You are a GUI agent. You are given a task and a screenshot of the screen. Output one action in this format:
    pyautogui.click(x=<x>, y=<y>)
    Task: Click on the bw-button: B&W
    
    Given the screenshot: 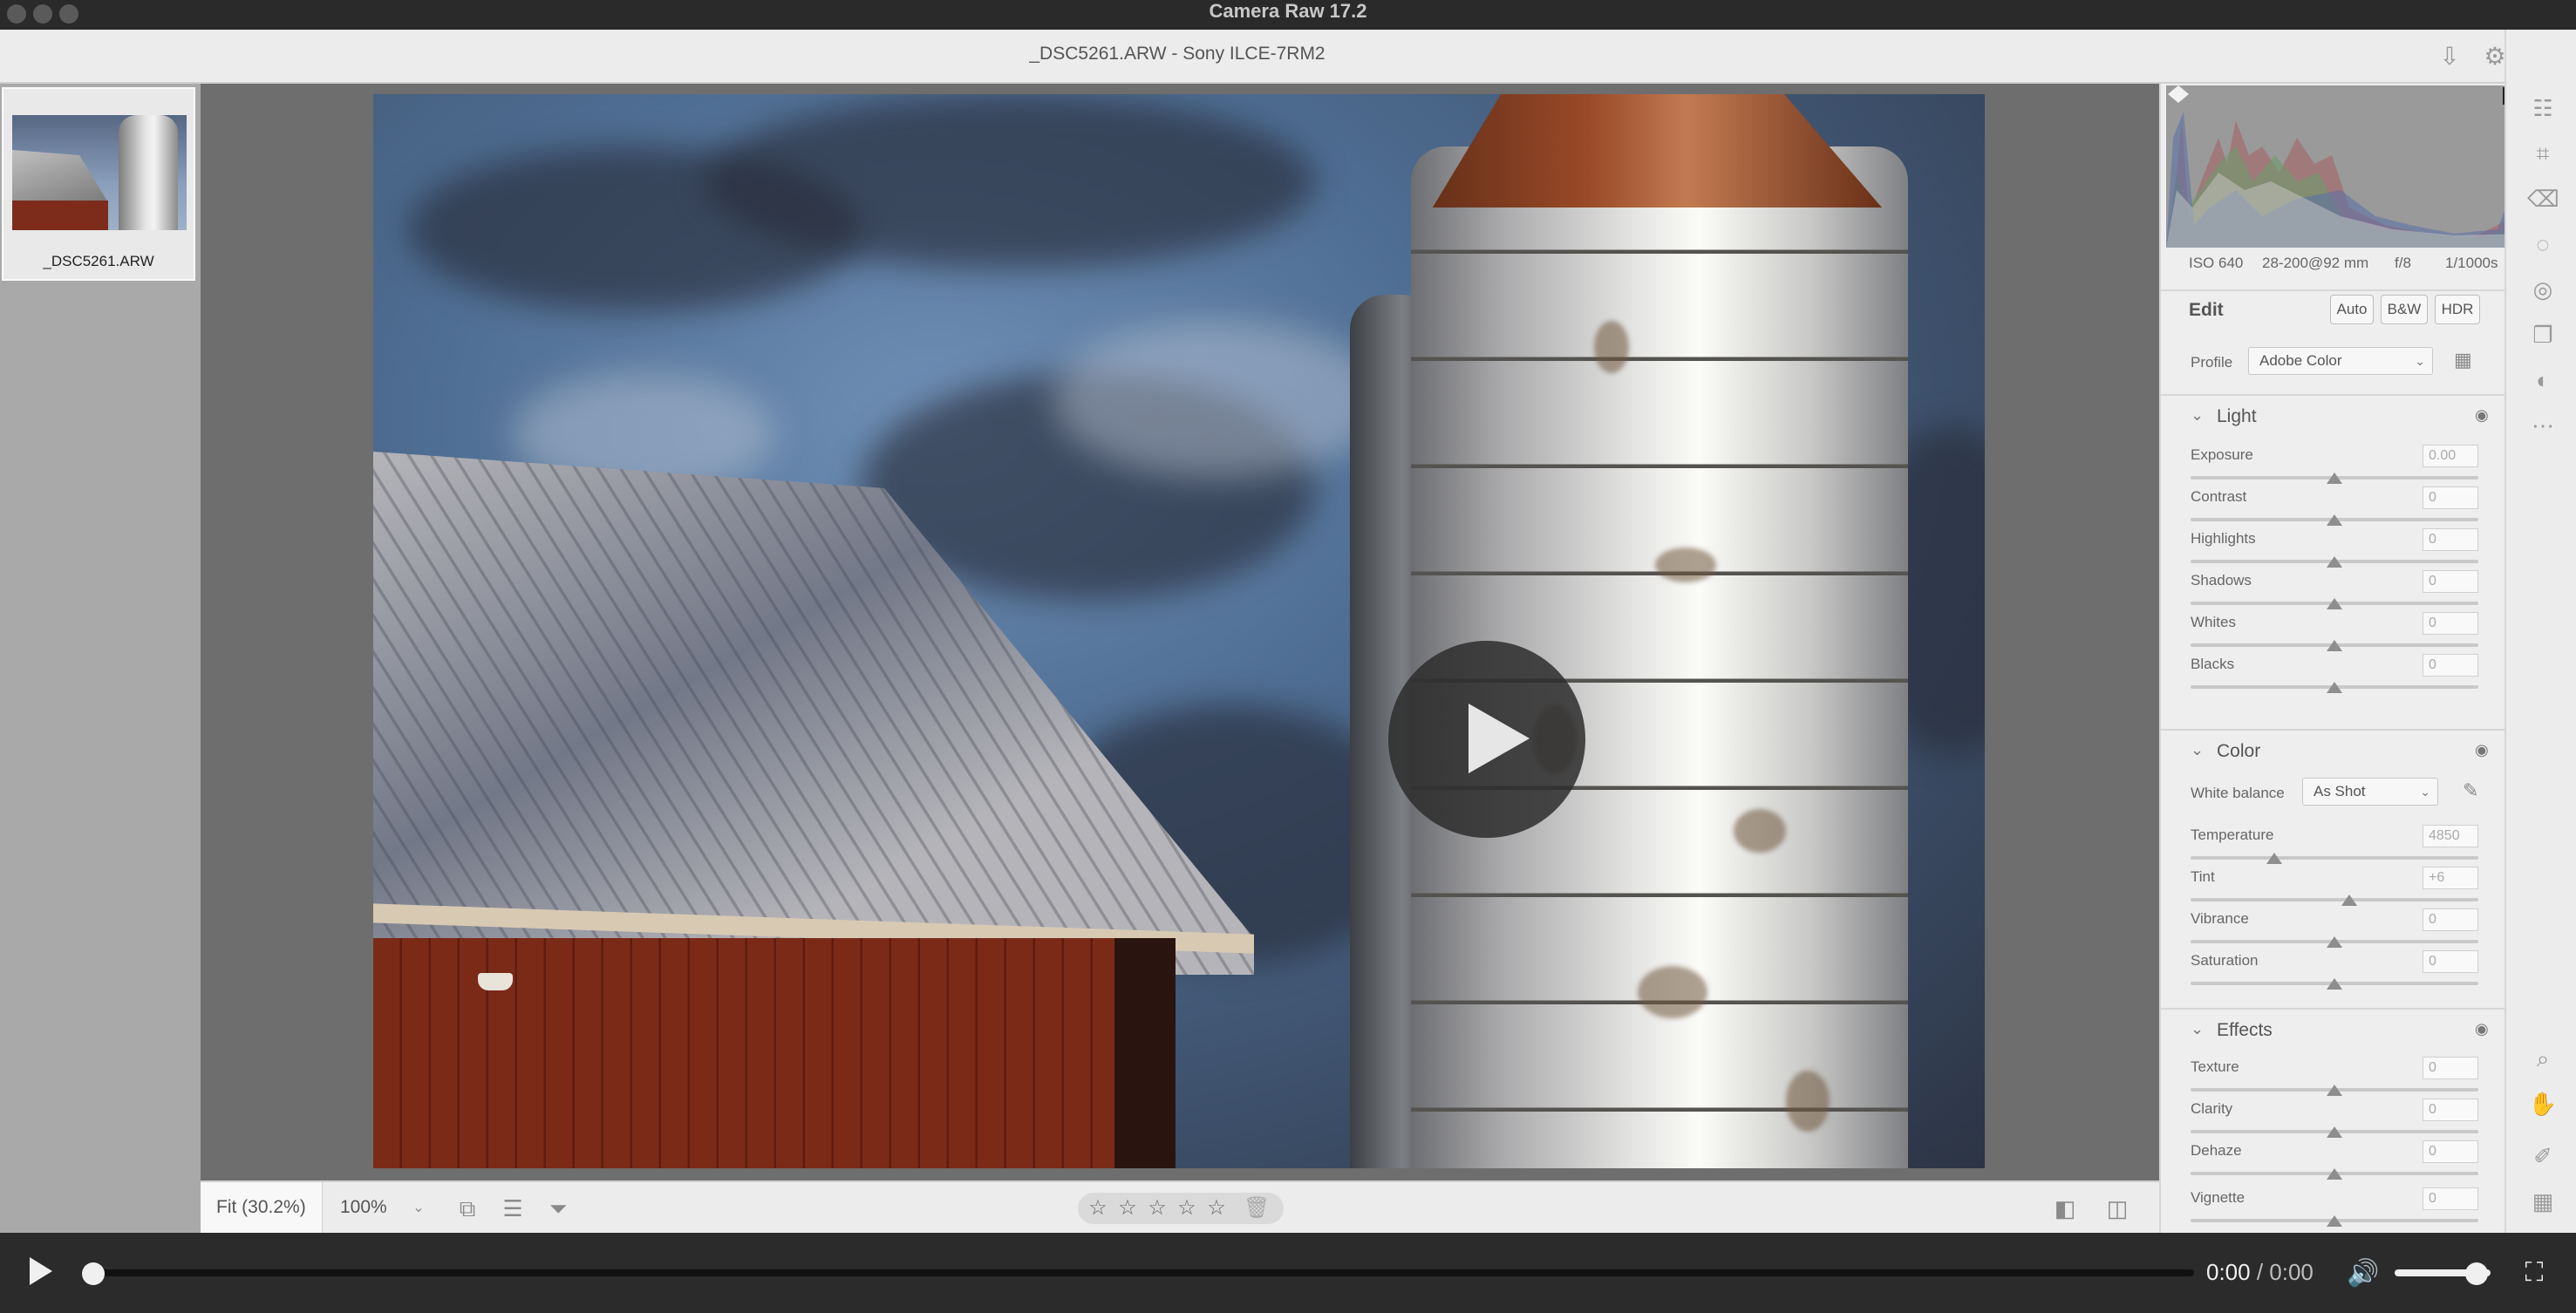 What is the action you would take?
    pyautogui.click(x=2404, y=309)
    